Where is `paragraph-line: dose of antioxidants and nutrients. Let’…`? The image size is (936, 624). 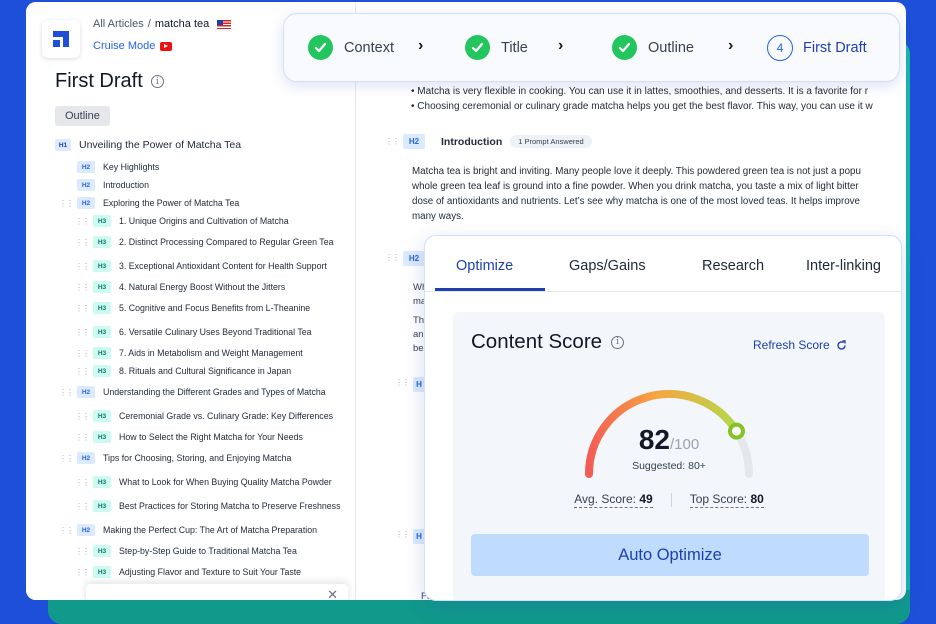 paragraph-line: dose of antioxidants and nutrients. Let’… is located at coordinates (636, 201).